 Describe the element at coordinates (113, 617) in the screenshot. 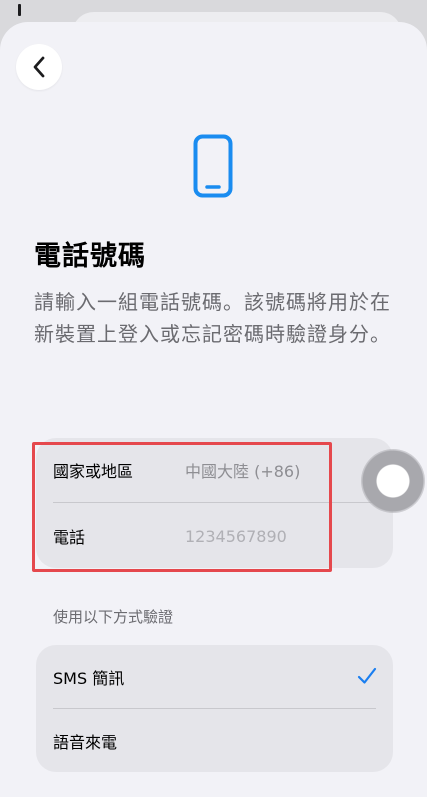

I see `verify-method-header: 使用以下方式驗證` at that location.